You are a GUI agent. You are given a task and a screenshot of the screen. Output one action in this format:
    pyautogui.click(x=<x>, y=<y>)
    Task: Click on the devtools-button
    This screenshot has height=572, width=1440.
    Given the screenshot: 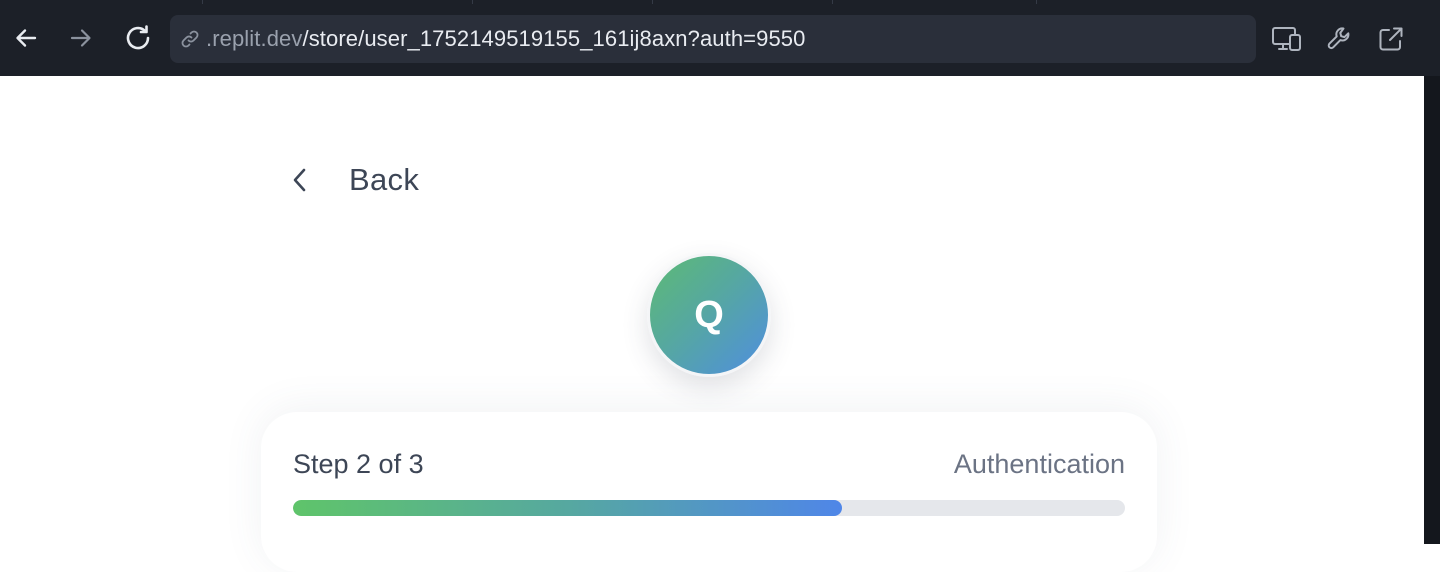 What is the action you would take?
    pyautogui.click(x=1340, y=39)
    